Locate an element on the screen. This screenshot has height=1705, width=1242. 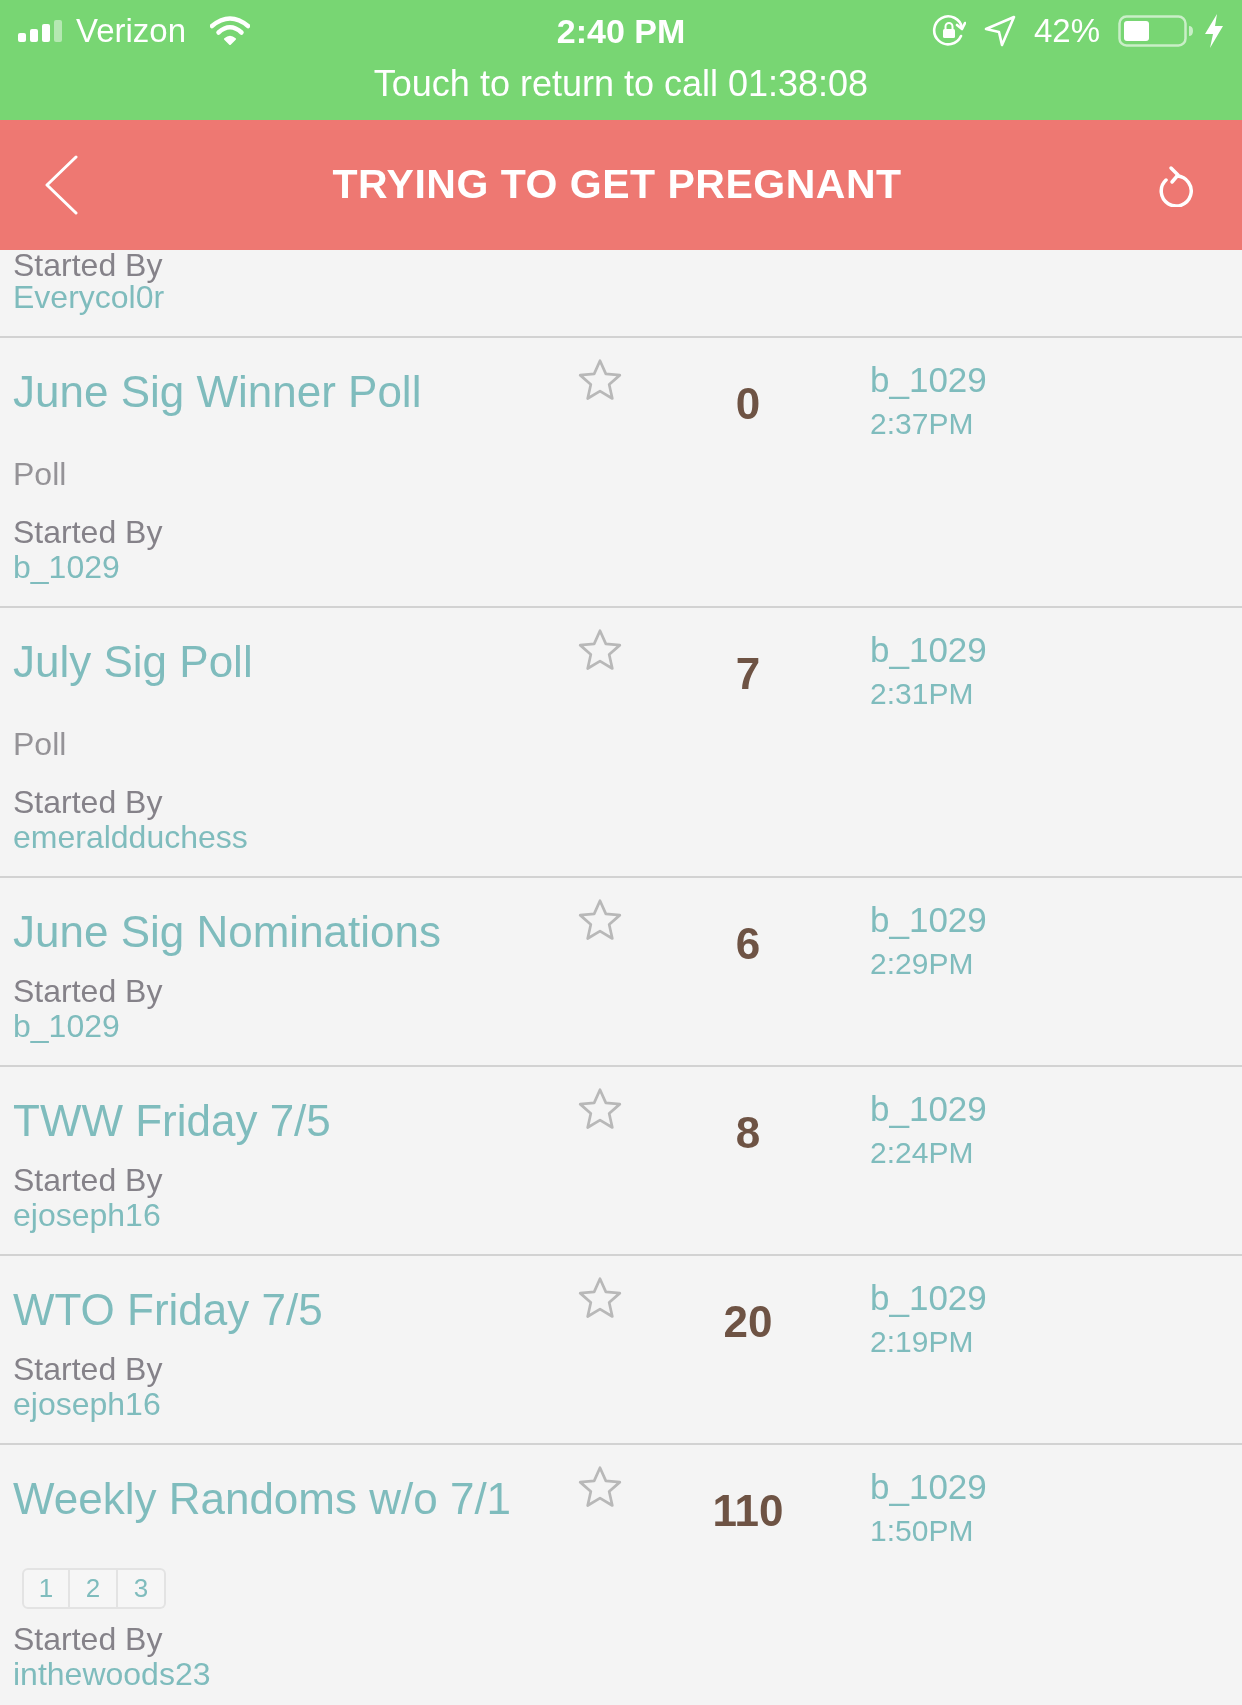
clock-time: 2:40 PM is located at coordinates (621, 31).